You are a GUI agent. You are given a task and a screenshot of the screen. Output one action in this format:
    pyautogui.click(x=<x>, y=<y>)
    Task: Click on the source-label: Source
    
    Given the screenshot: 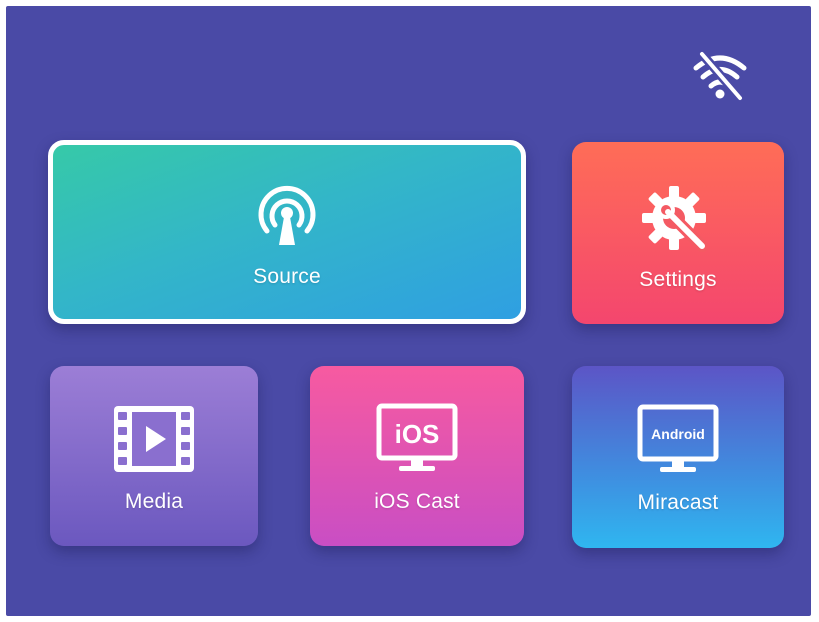 What is the action you would take?
    pyautogui.click(x=287, y=276)
    